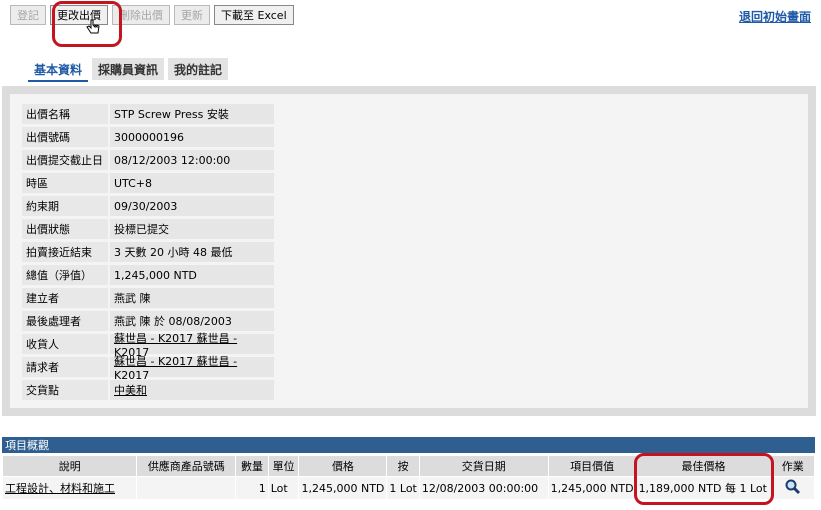 The height and width of the screenshot is (510, 821). Describe the element at coordinates (28, 15) in the screenshot. I see `register-button: 登記` at that location.